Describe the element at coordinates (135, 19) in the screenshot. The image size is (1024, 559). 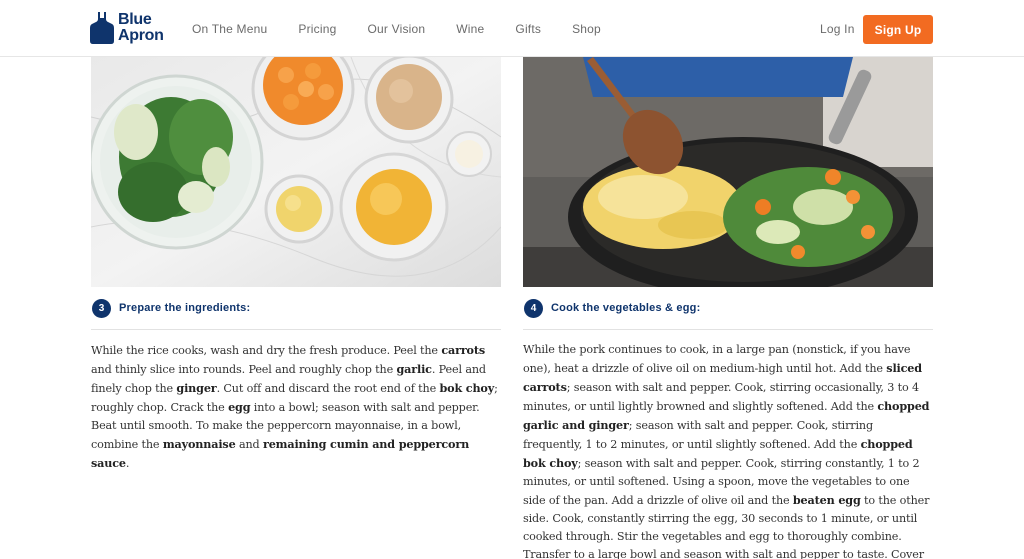
I see `logo-line-1: Blue` at that location.